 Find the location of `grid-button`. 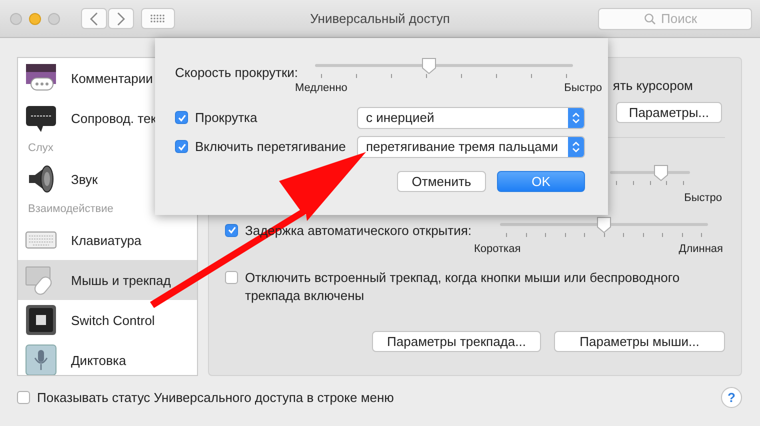

grid-button is located at coordinates (158, 18).